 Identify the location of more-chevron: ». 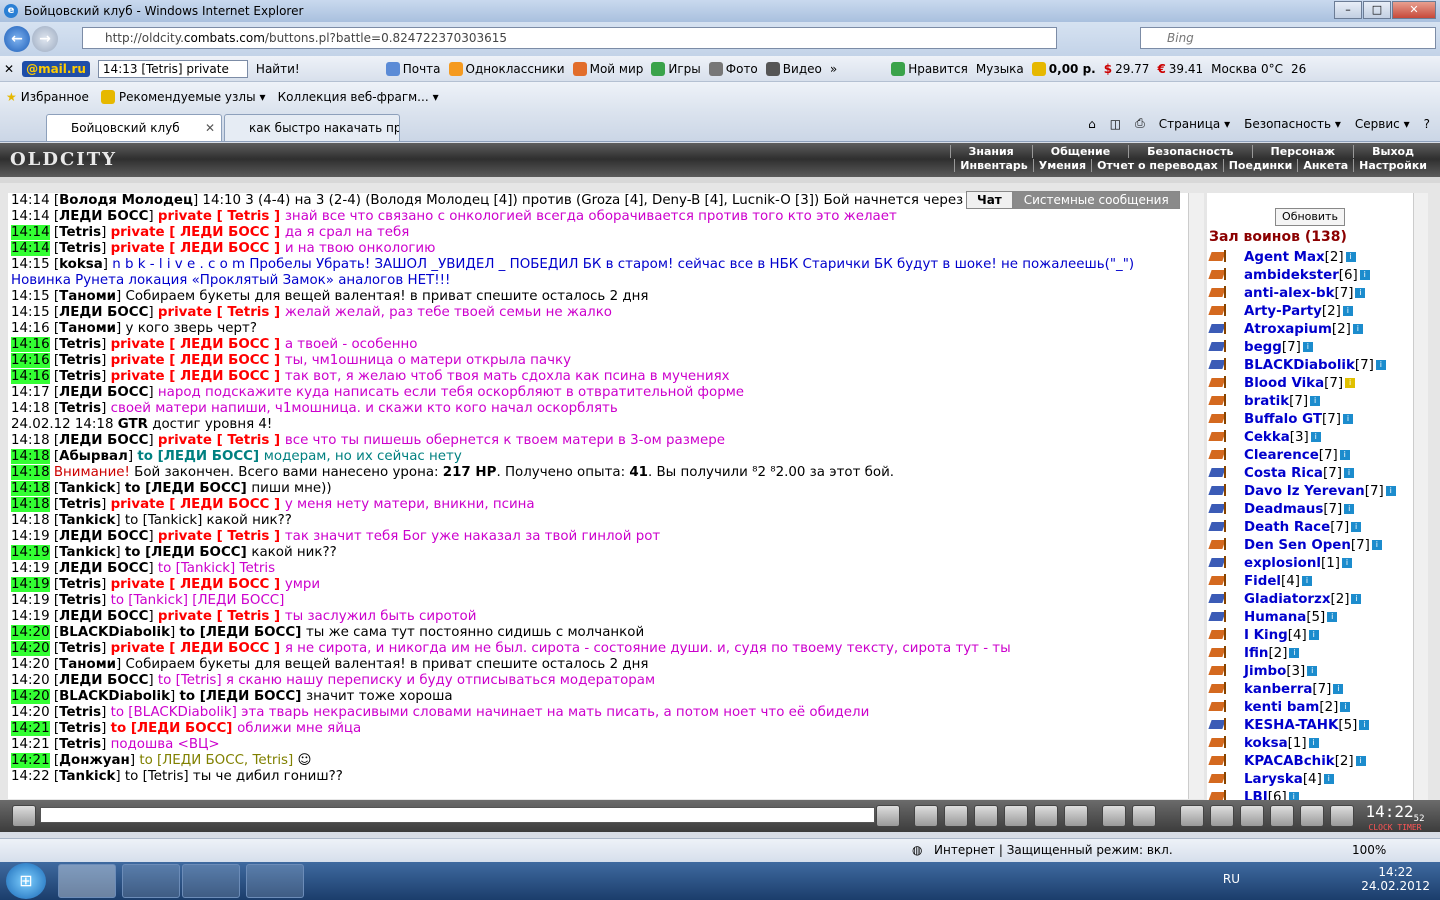
(833, 69).